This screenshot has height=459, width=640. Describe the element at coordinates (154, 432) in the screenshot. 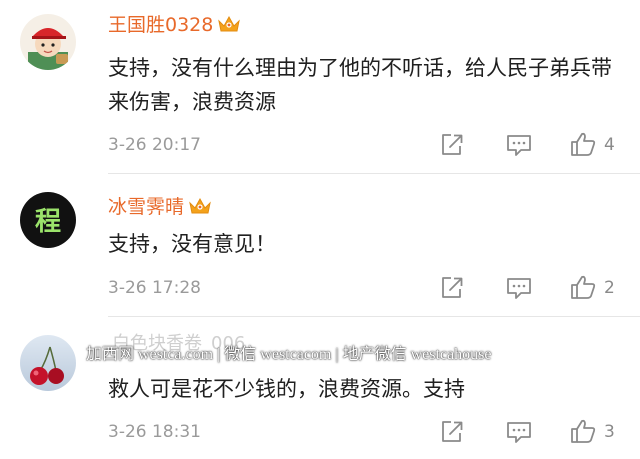

I see `comment-time: 3-26 18:31` at that location.